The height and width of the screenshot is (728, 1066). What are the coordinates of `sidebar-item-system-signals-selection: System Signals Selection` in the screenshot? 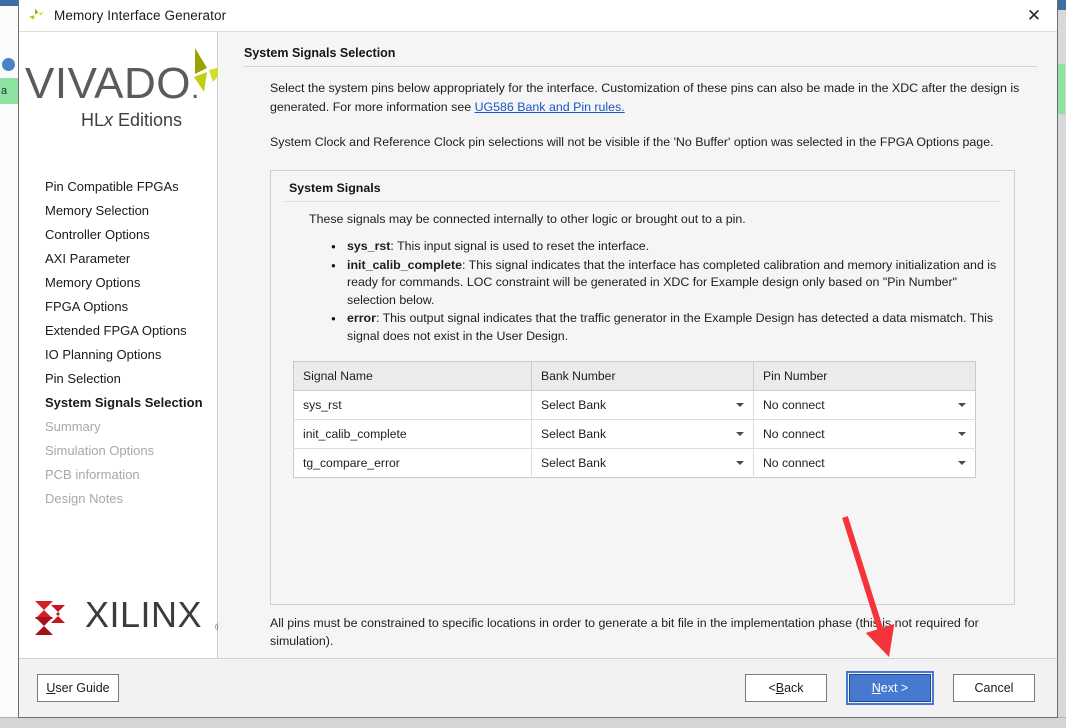 It's located at (118, 403).